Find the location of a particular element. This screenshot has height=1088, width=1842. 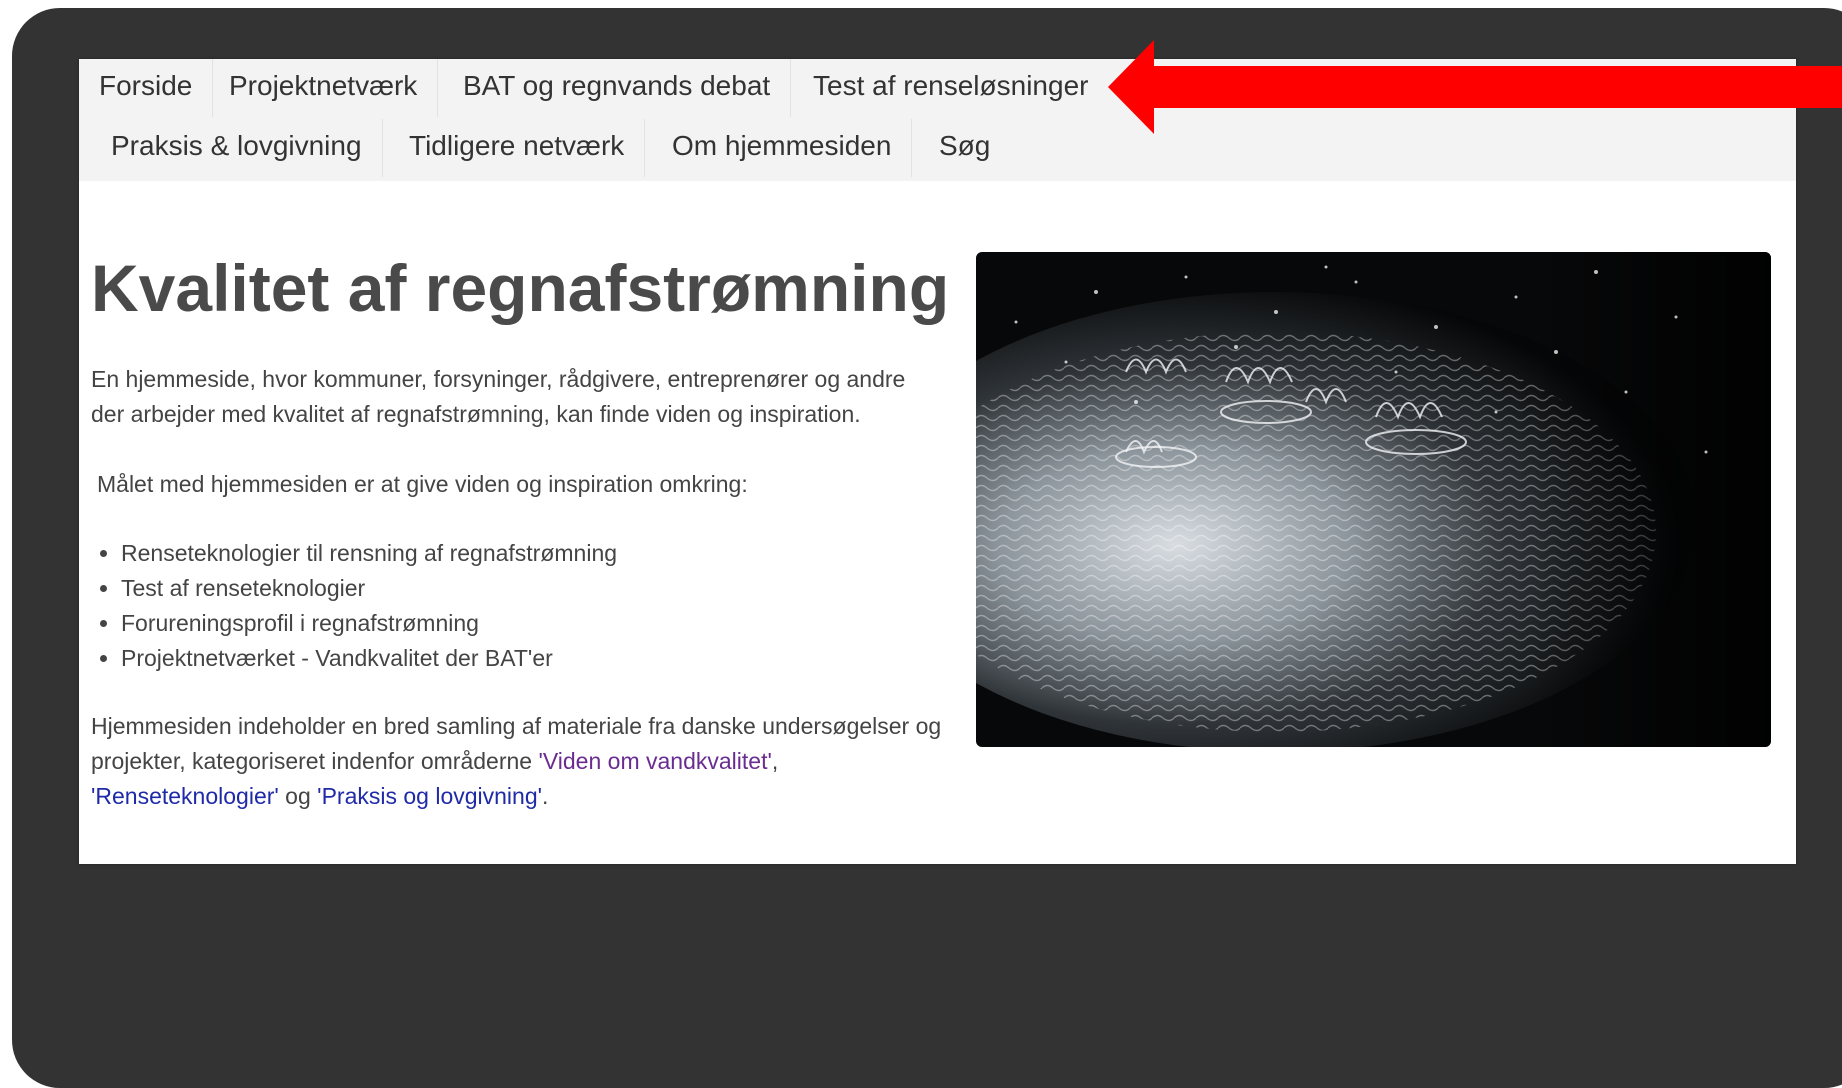

nav-item-soeg: Søg is located at coordinates (964, 148).